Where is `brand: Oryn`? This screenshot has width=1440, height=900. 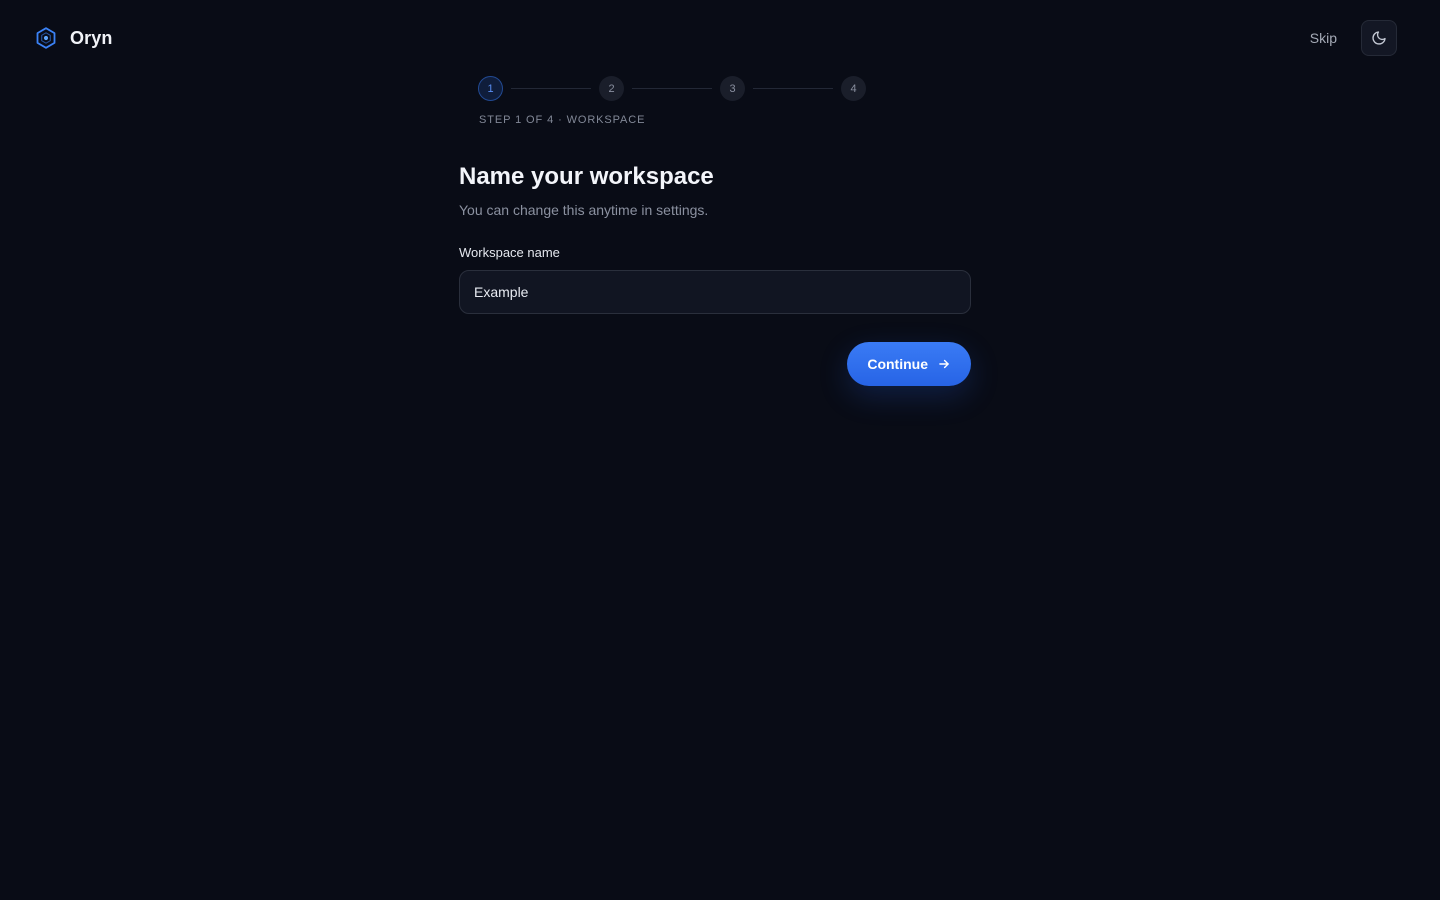
brand: Oryn is located at coordinates (73, 38).